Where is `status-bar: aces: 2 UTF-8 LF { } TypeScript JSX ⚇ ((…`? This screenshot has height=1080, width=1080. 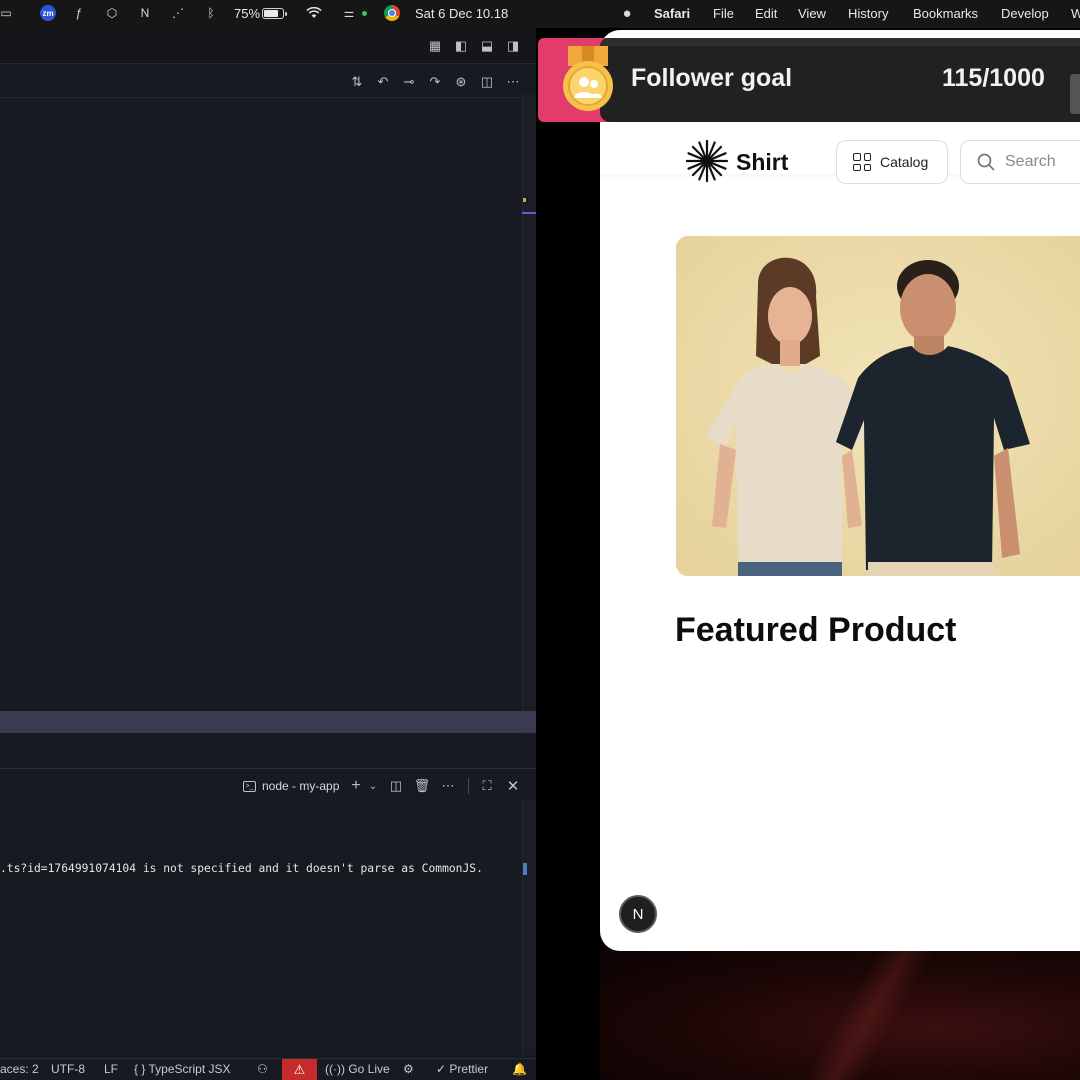
status-bar: aces: 2 UTF-8 LF { } TypeScript JSX ⚇ ((… is located at coordinates (268, 1069).